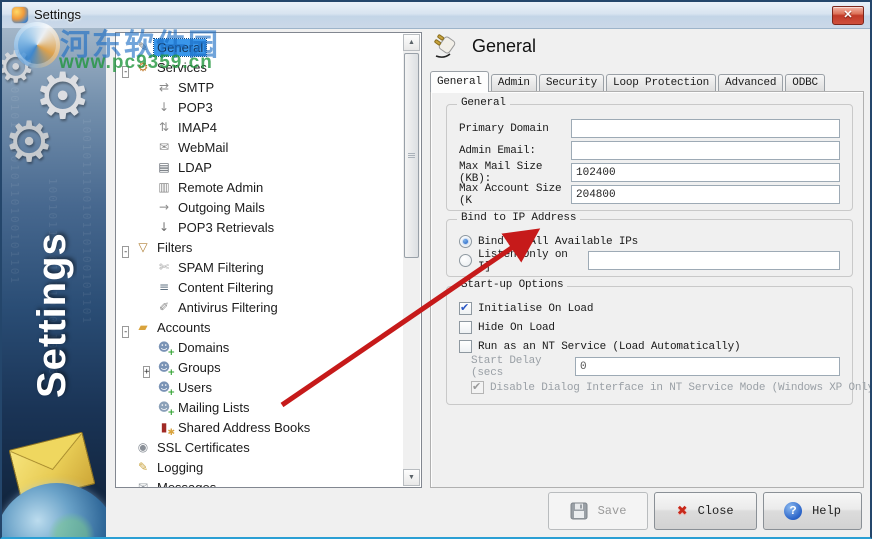 The height and width of the screenshot is (539, 872). I want to click on tree-item-webmail: WebMail, so click(203, 147).